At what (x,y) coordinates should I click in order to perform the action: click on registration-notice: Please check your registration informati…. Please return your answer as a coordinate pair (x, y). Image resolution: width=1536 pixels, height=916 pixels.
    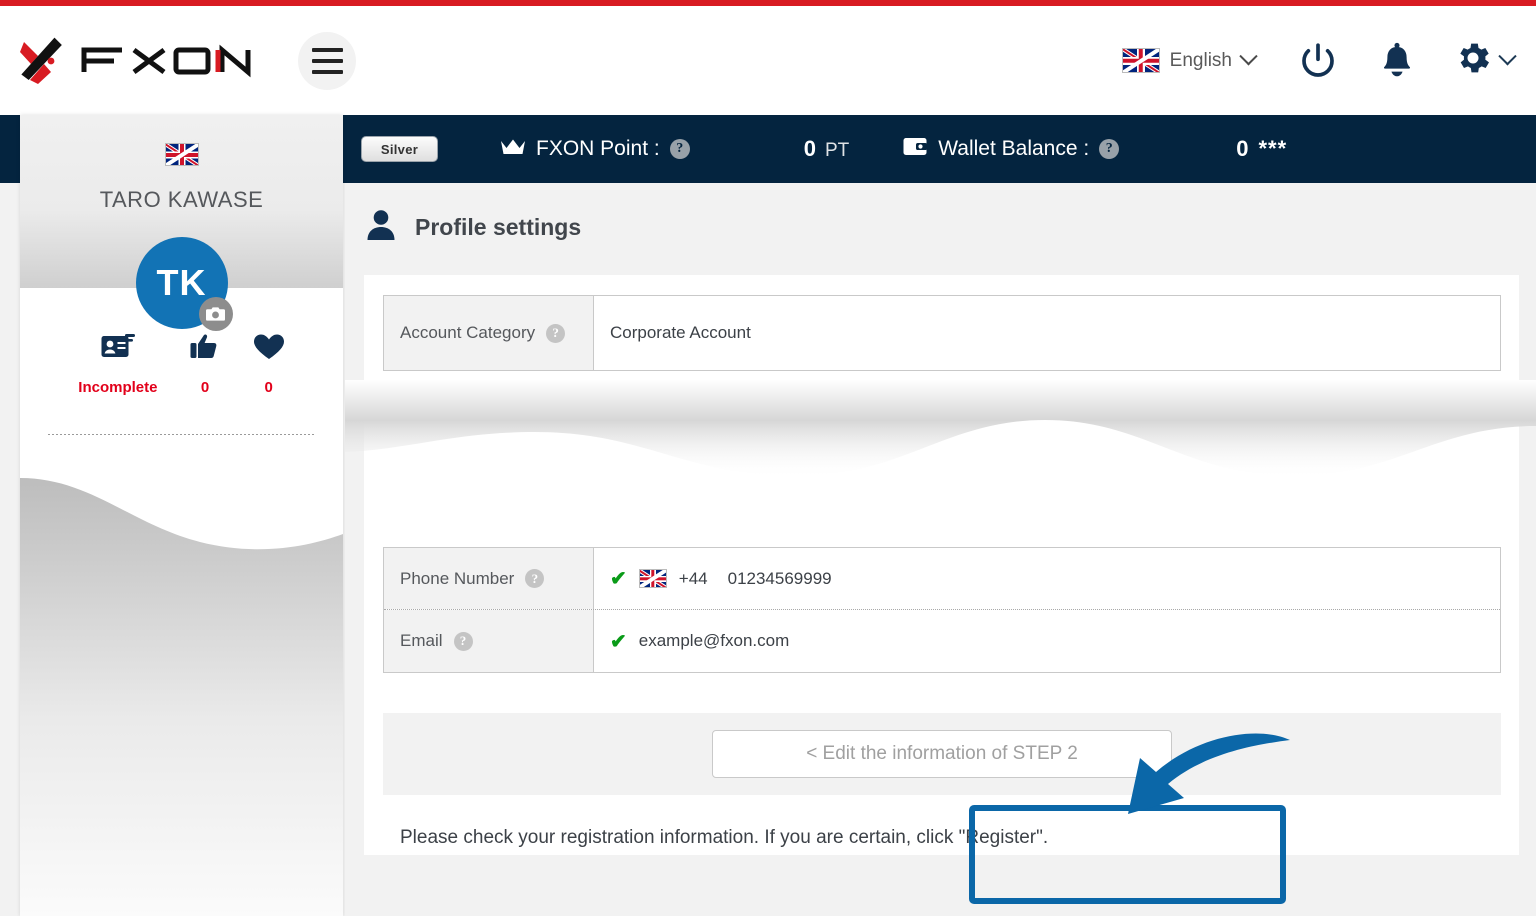
    Looking at the image, I should click on (724, 837).